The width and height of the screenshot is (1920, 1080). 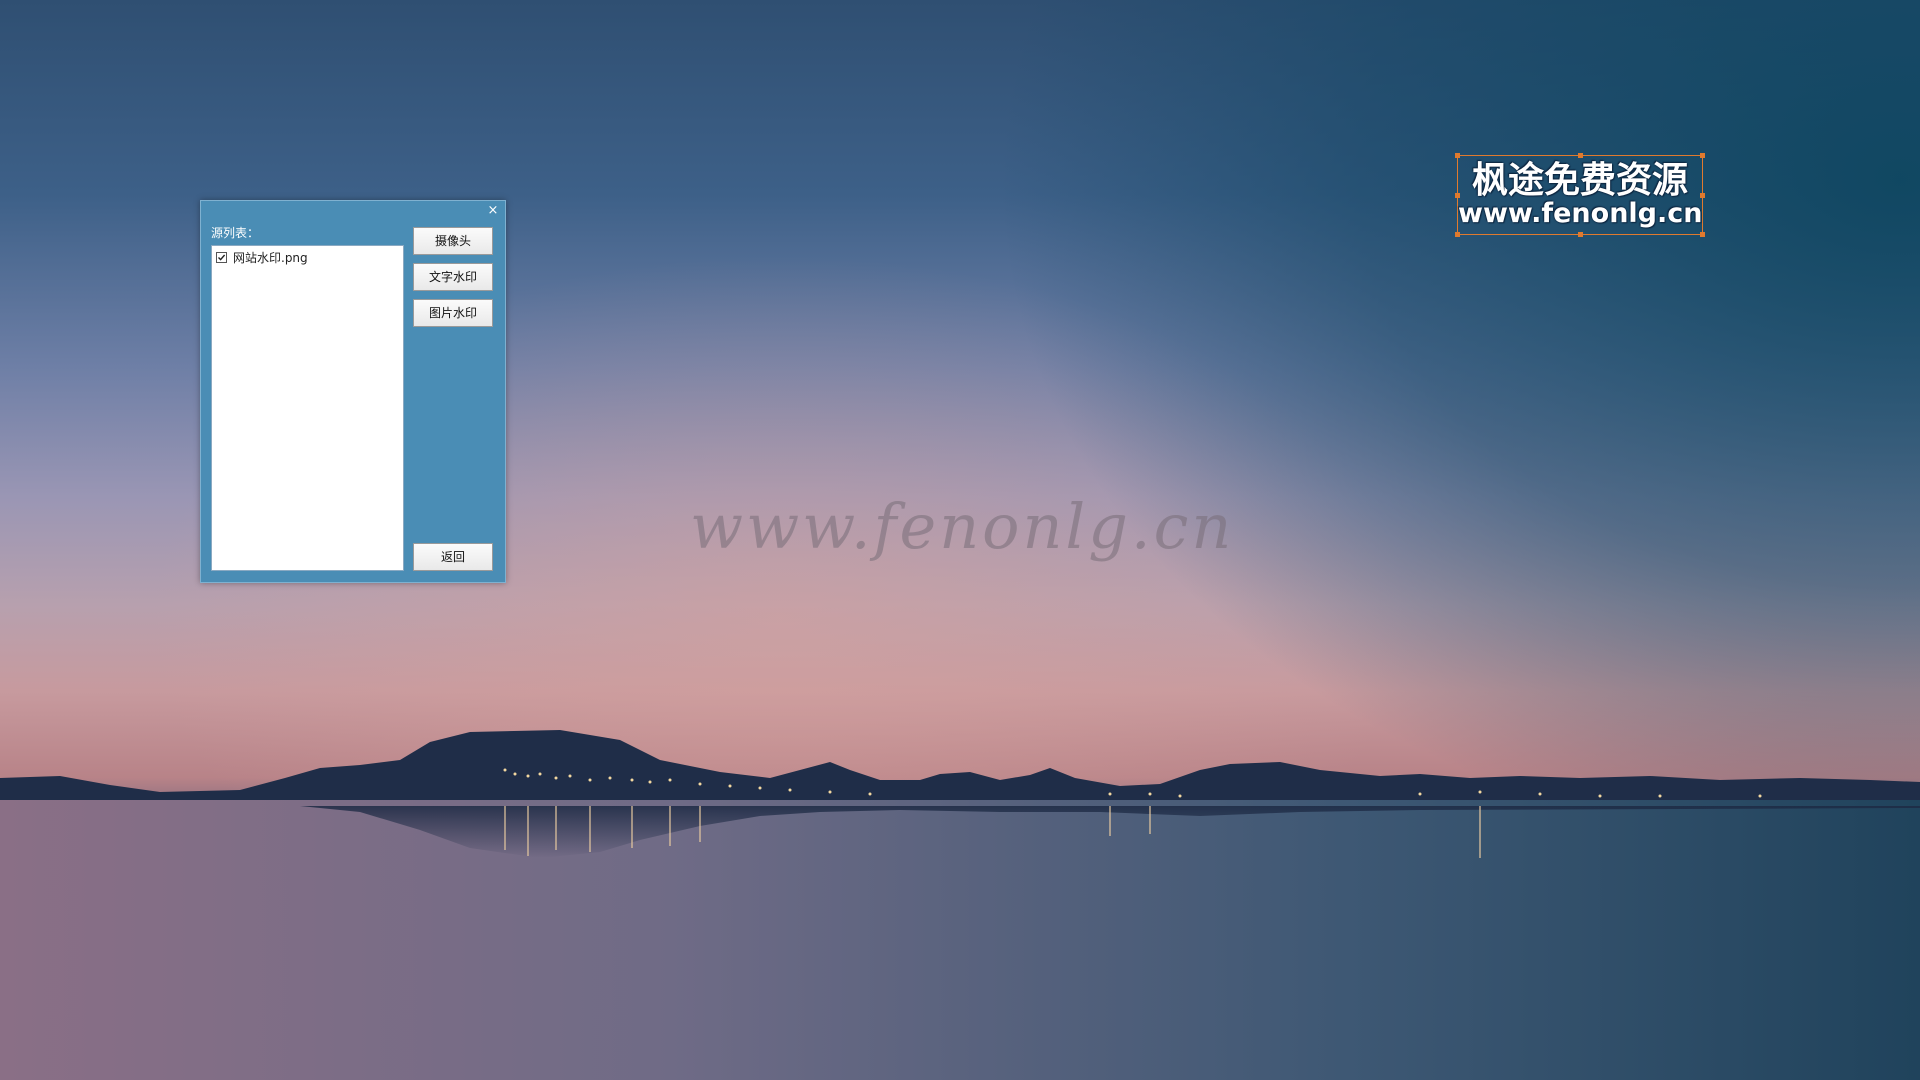 I want to click on logo-watermark-overlay: 枫途免费资源 www.fenonlg.cn, so click(x=1580, y=195).